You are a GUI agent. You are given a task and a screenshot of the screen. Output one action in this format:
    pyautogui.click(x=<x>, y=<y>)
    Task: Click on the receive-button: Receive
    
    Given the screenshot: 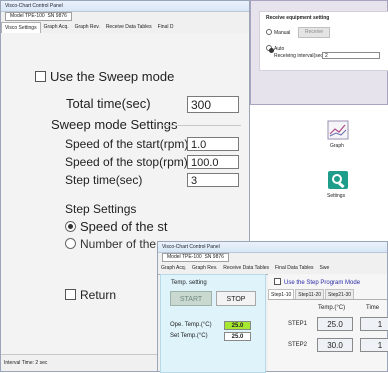 What is the action you would take?
    pyautogui.click(x=314, y=32)
    